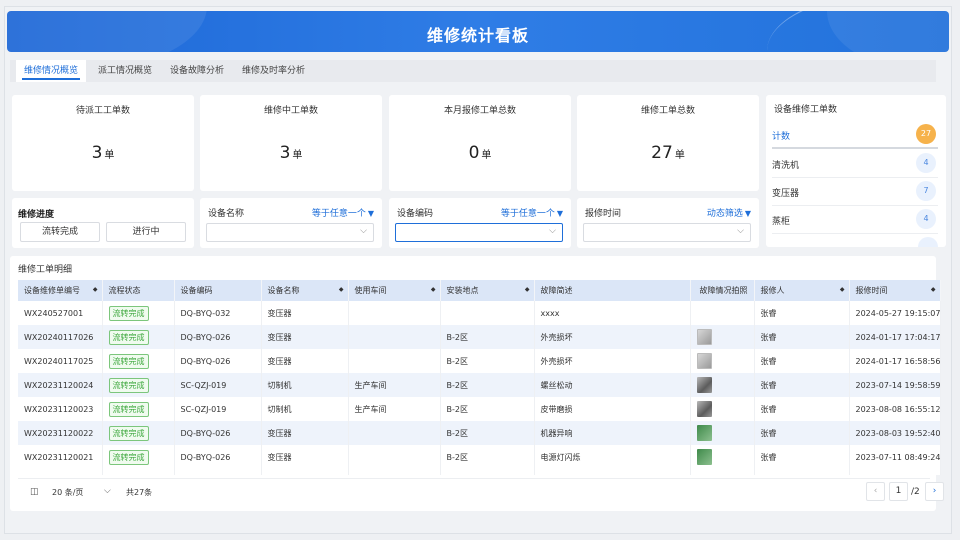 This screenshot has width=960, height=540. What do you see at coordinates (875, 491) in the screenshot?
I see `prev-page-button: ‹` at bounding box center [875, 491].